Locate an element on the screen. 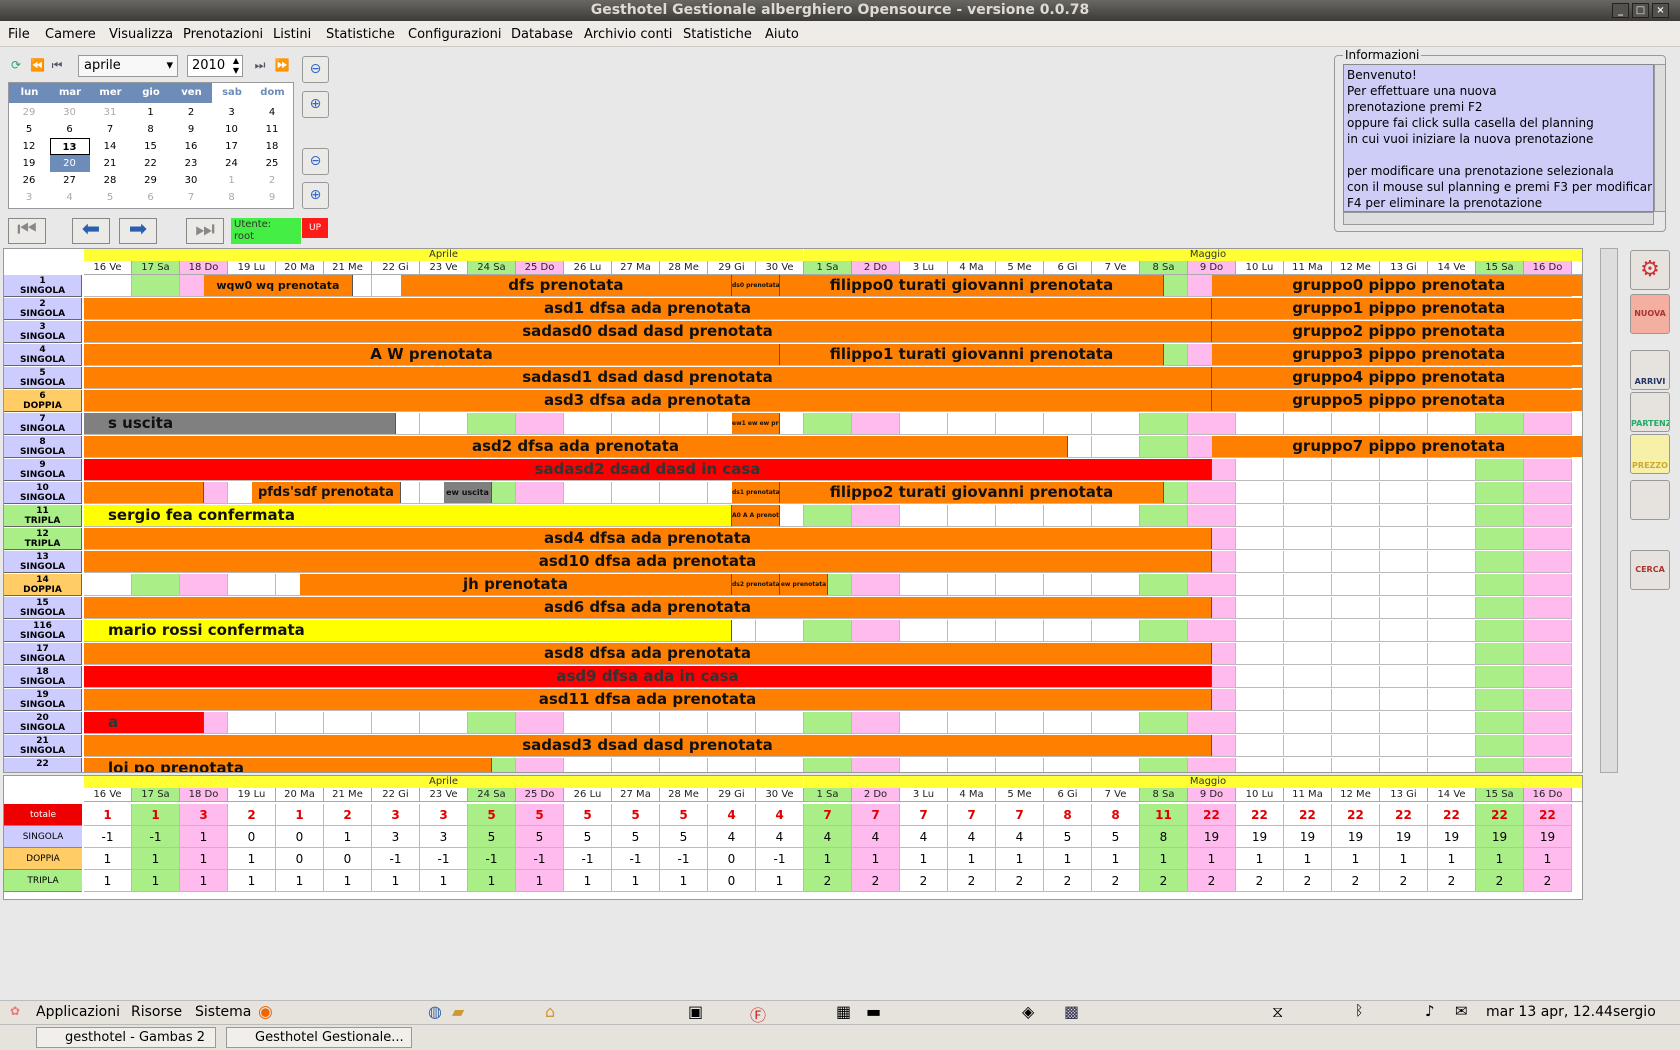 This screenshot has height=1050, width=1680. booking-bar: gruppo3 pippo prenotata is located at coordinates (1397, 354).